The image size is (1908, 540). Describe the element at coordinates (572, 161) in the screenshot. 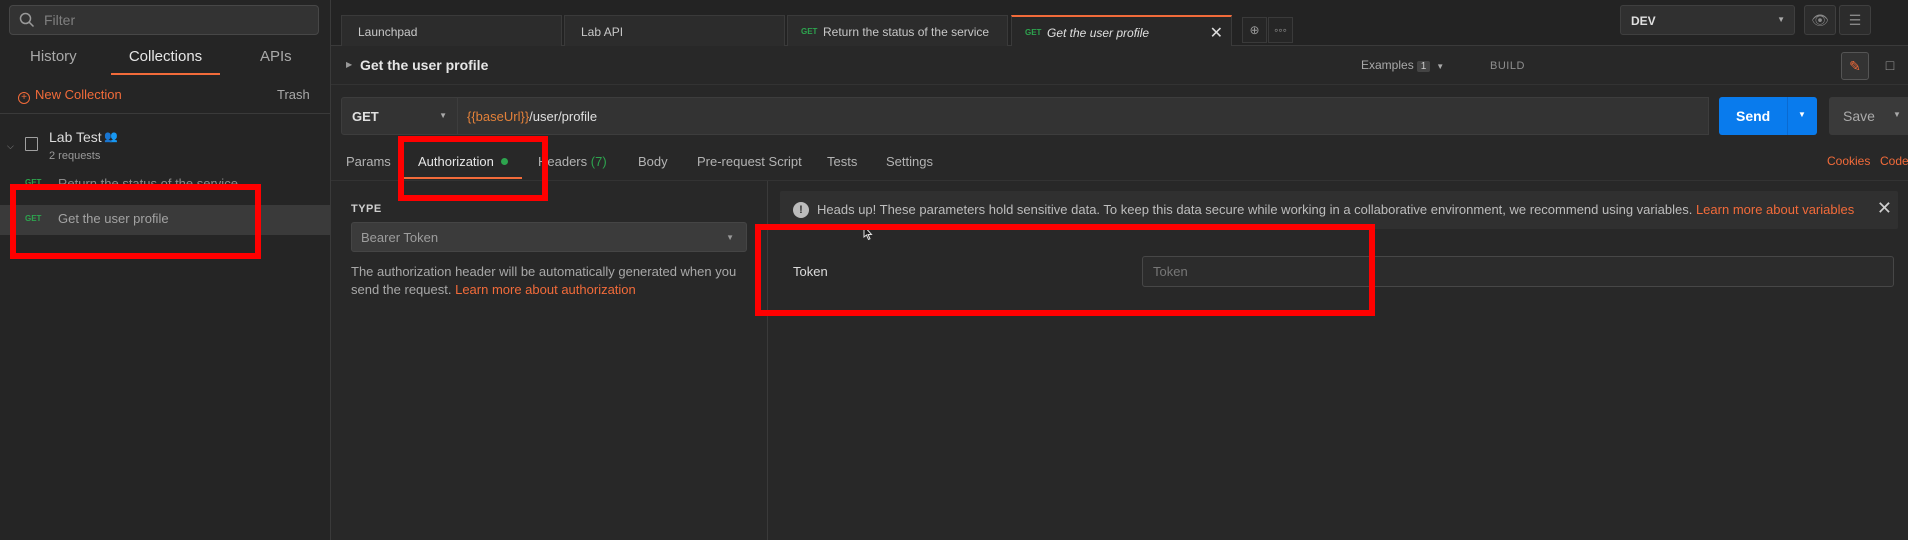

I see `tab-headers: Headers (7)` at that location.